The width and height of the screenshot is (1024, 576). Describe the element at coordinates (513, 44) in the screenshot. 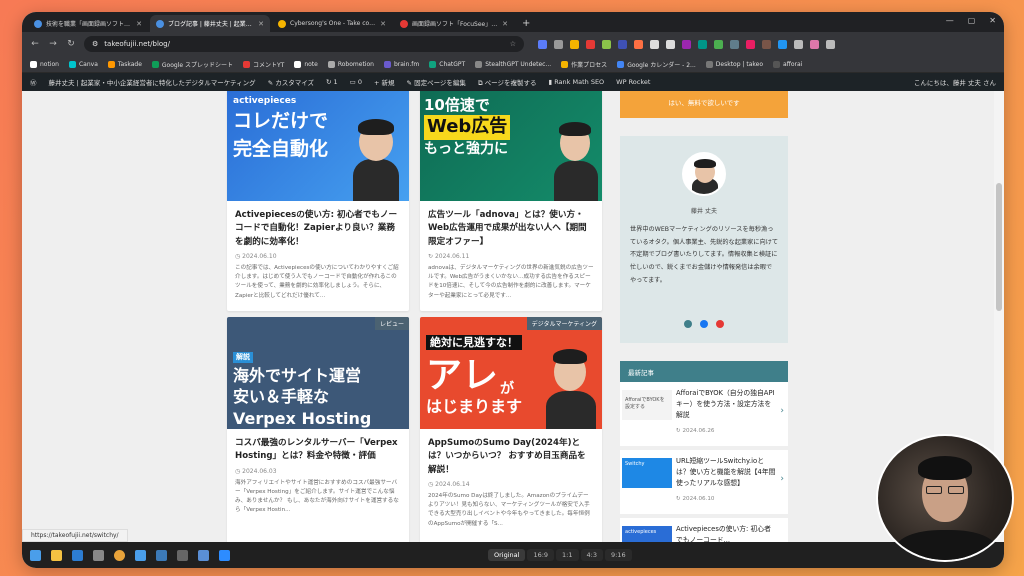

I see `bookmark-star-icon: ☆` at that location.